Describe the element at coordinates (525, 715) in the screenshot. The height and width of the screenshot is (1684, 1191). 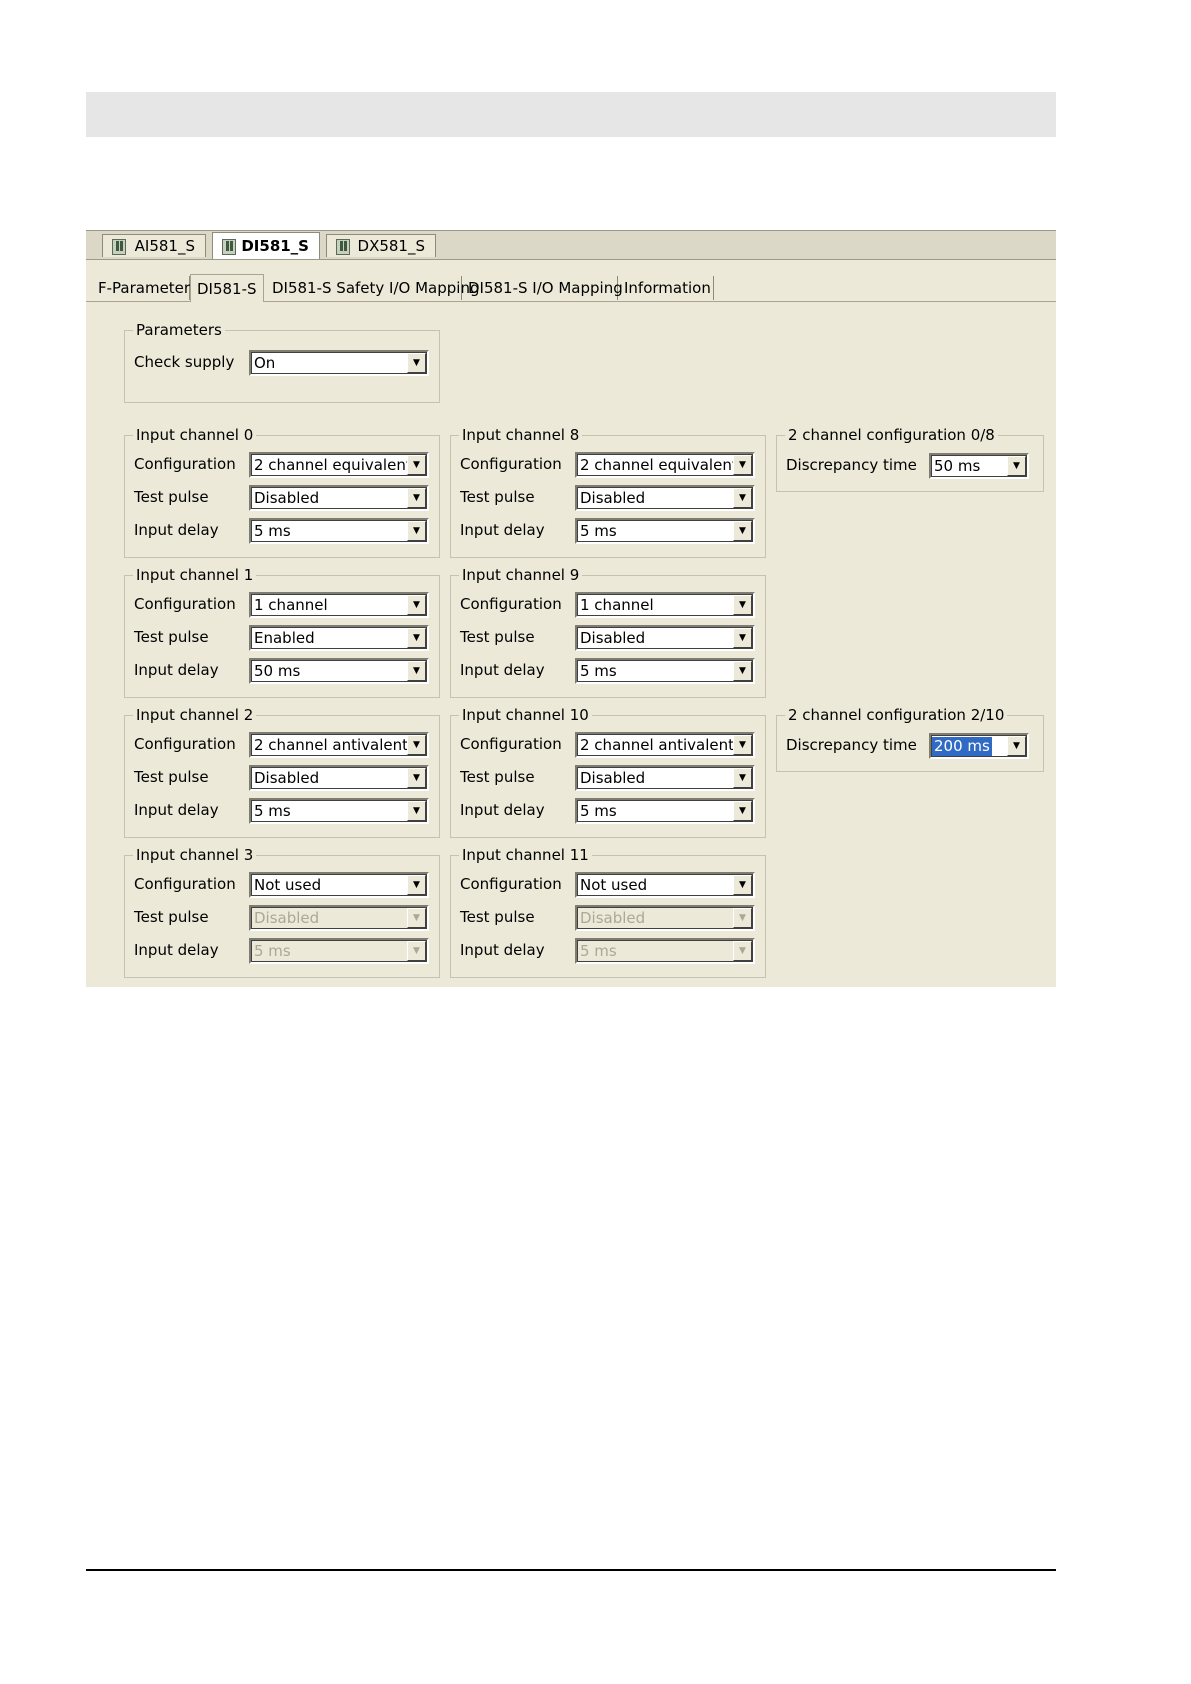
I see `group-title: Input channel 10` at that location.